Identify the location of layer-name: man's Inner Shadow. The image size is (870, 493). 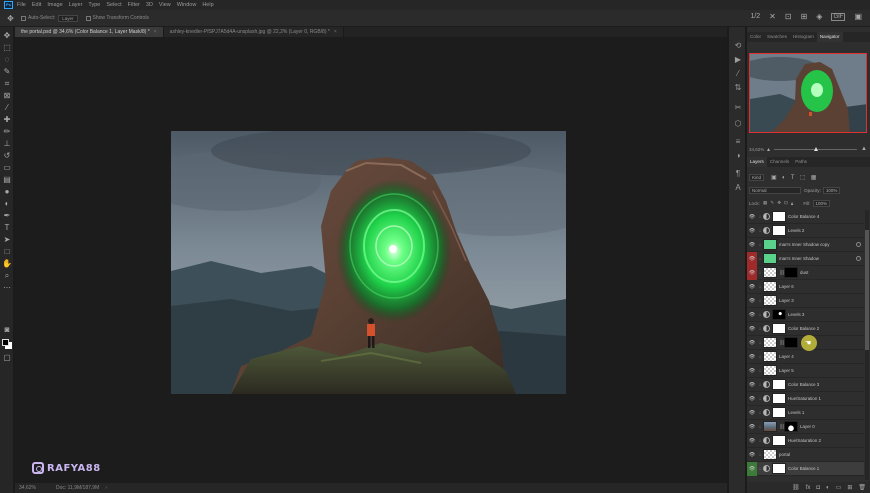
(799, 258).